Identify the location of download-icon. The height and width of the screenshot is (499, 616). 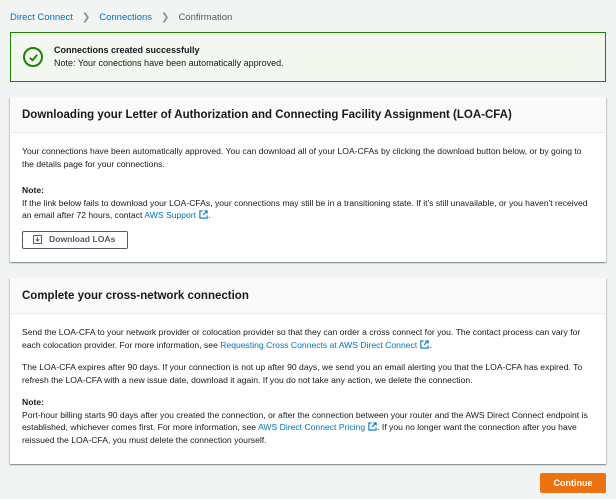
(37, 239).